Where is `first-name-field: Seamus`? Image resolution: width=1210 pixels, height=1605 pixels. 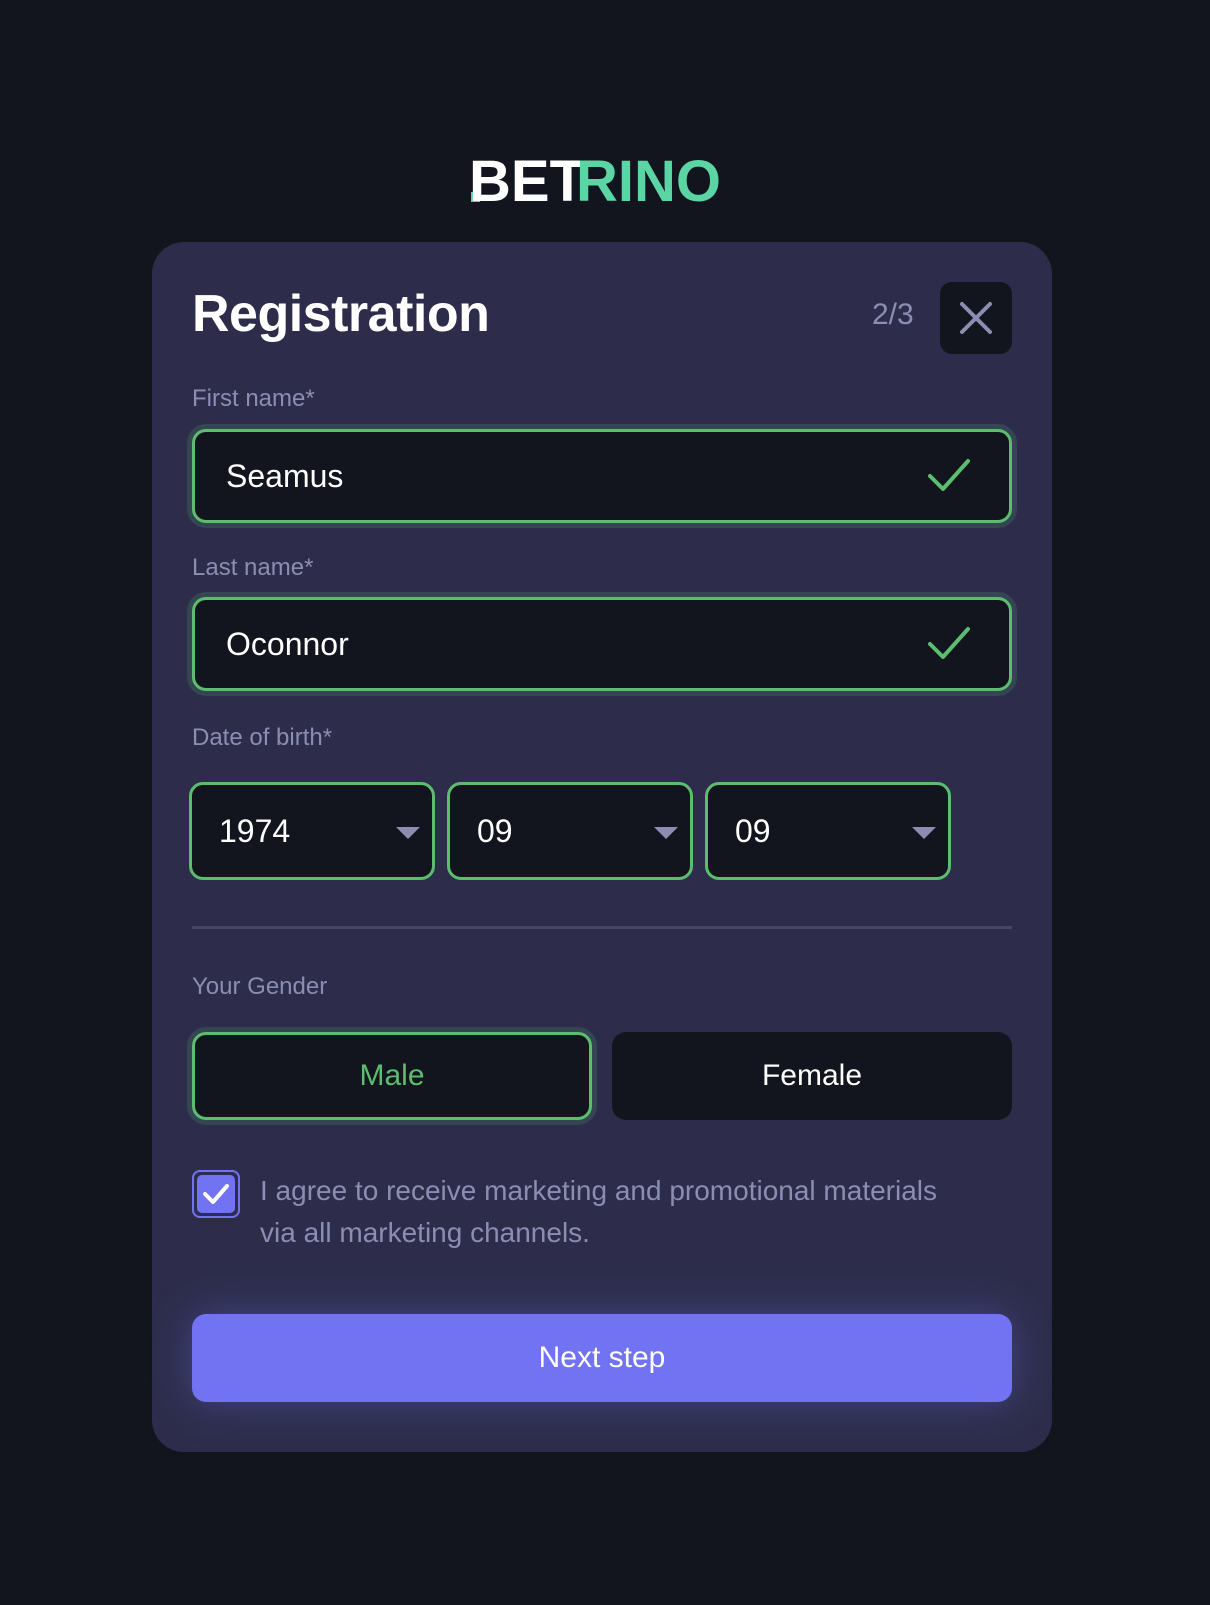
first-name-field: Seamus is located at coordinates (602, 476).